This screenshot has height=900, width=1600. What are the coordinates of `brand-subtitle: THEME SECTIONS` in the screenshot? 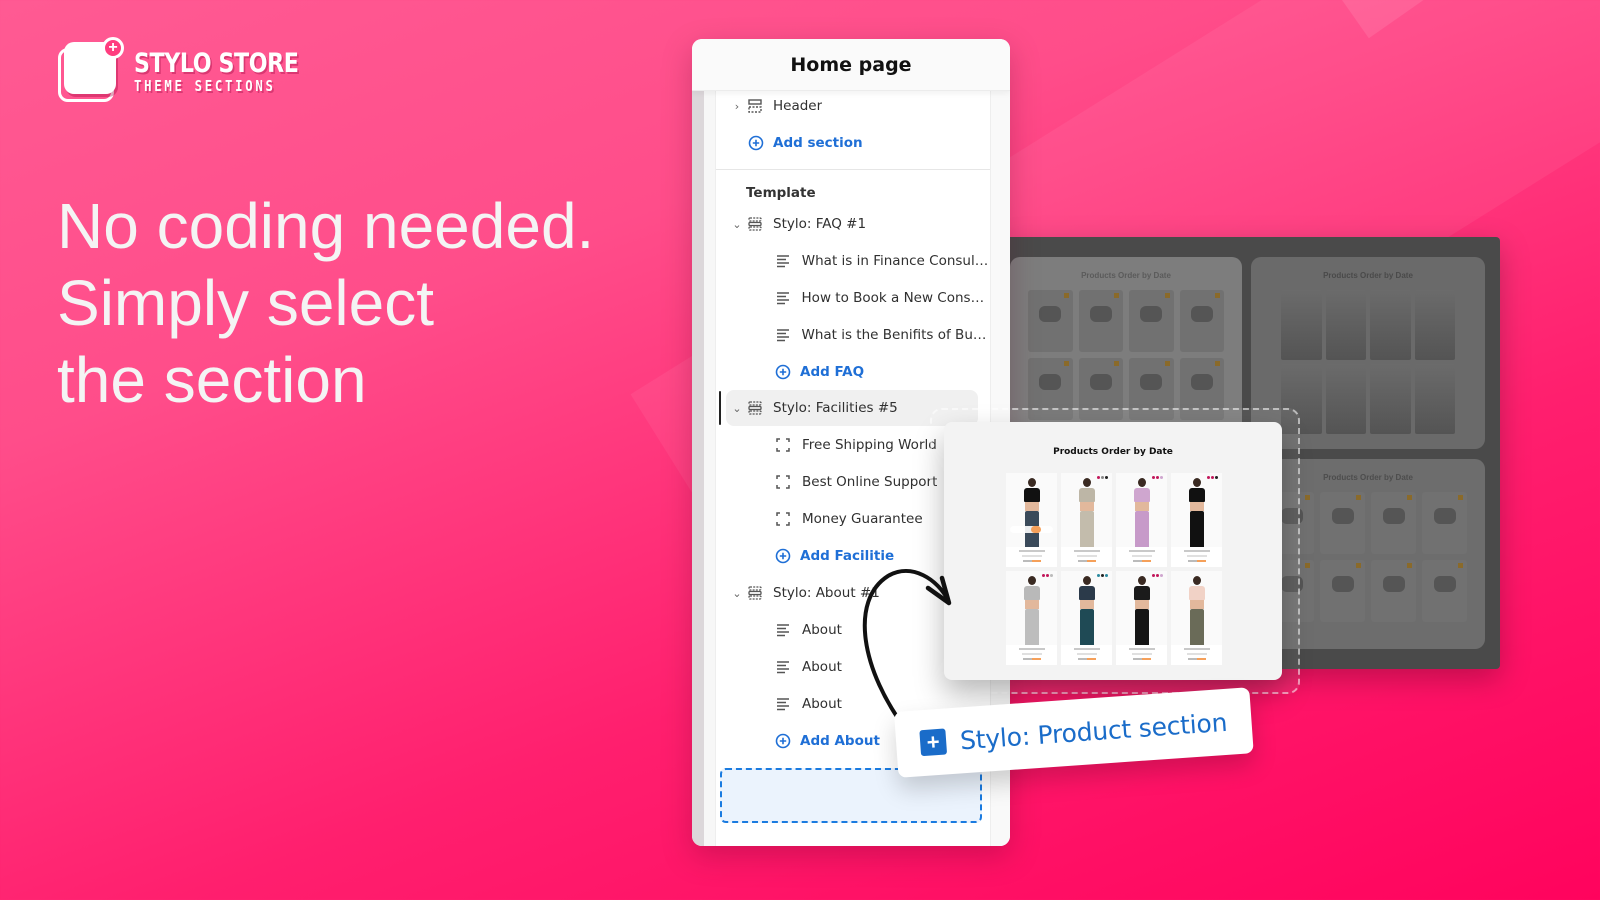 It's located at (205, 86).